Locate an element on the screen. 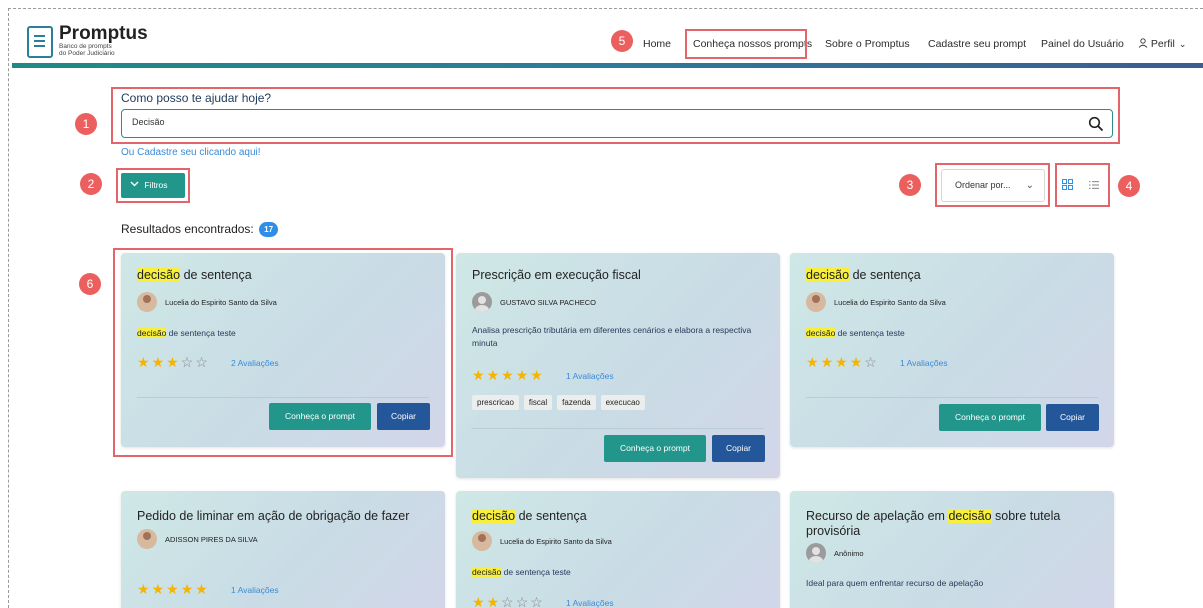 Image resolution: width=1203 pixels, height=608 pixels. results-count-badge: 17 is located at coordinates (269, 230).